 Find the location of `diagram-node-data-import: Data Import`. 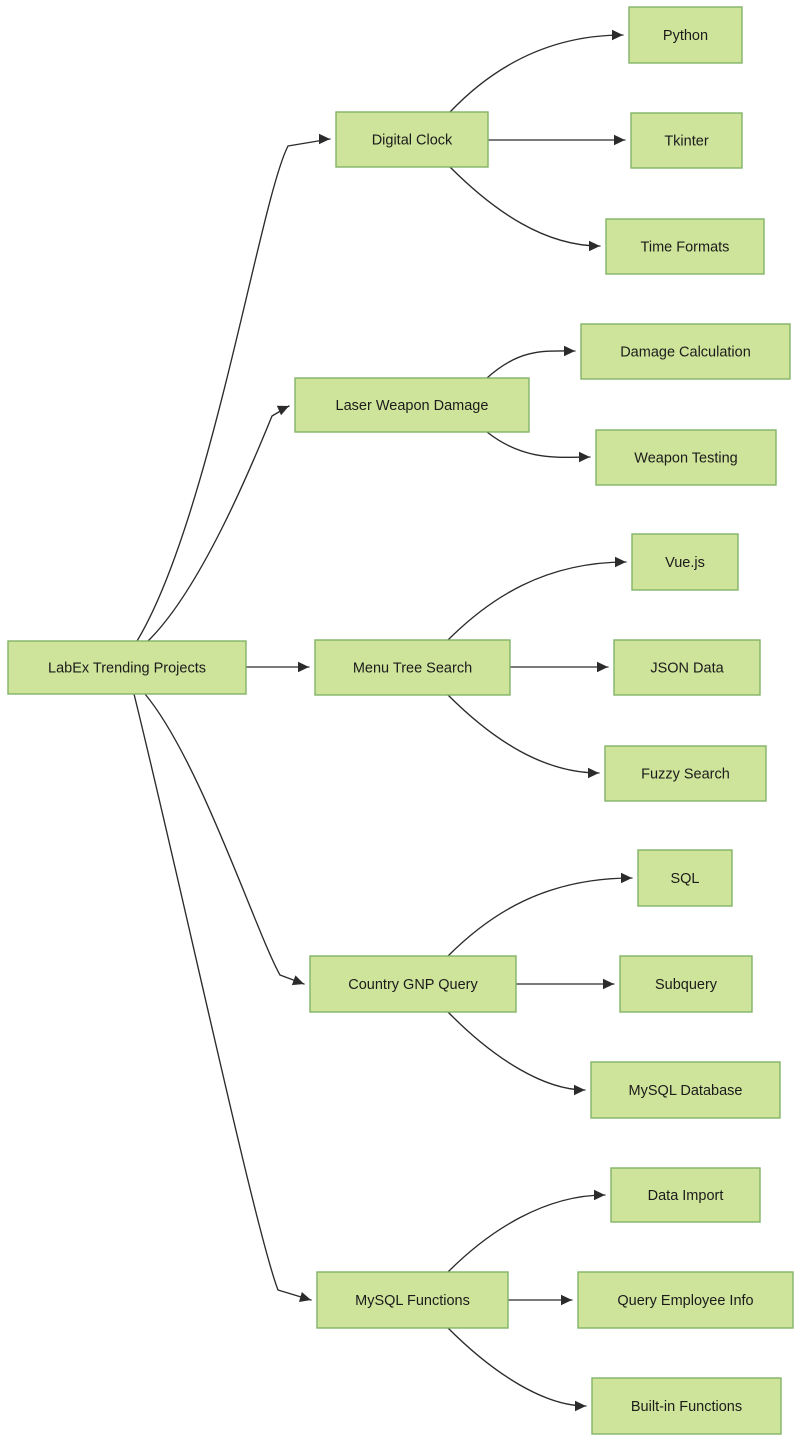

diagram-node-data-import: Data Import is located at coordinates (685, 1195).